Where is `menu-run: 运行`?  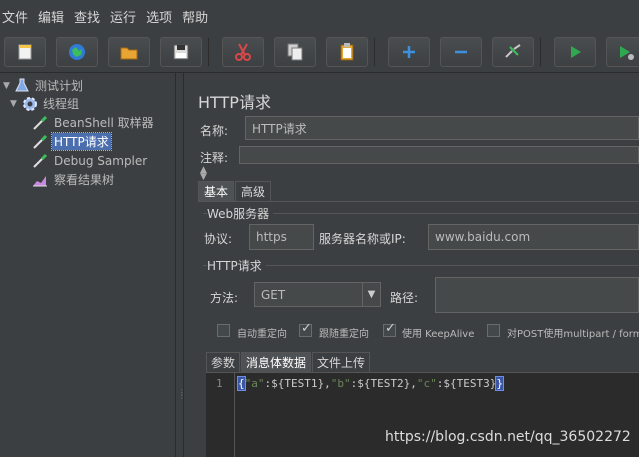 menu-run: 运行 is located at coordinates (123, 16).